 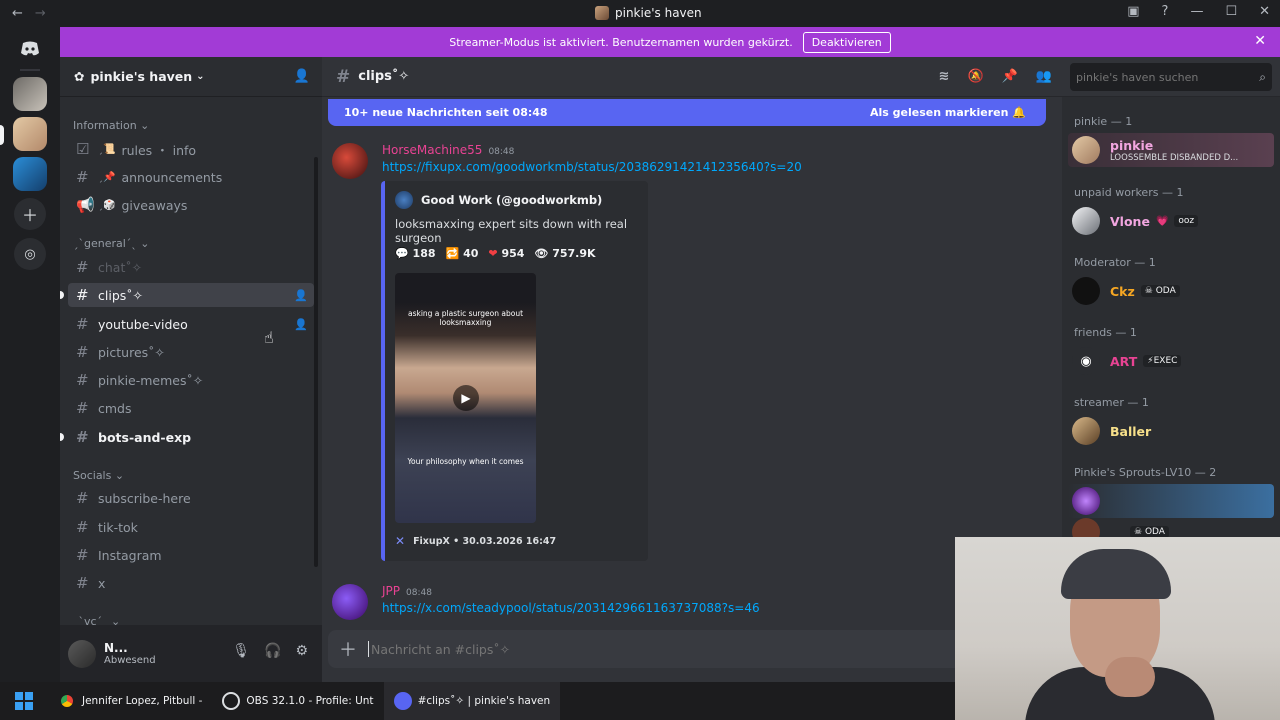 What do you see at coordinates (83, 149) in the screenshot?
I see `rules-checkbox-icon: ☑` at bounding box center [83, 149].